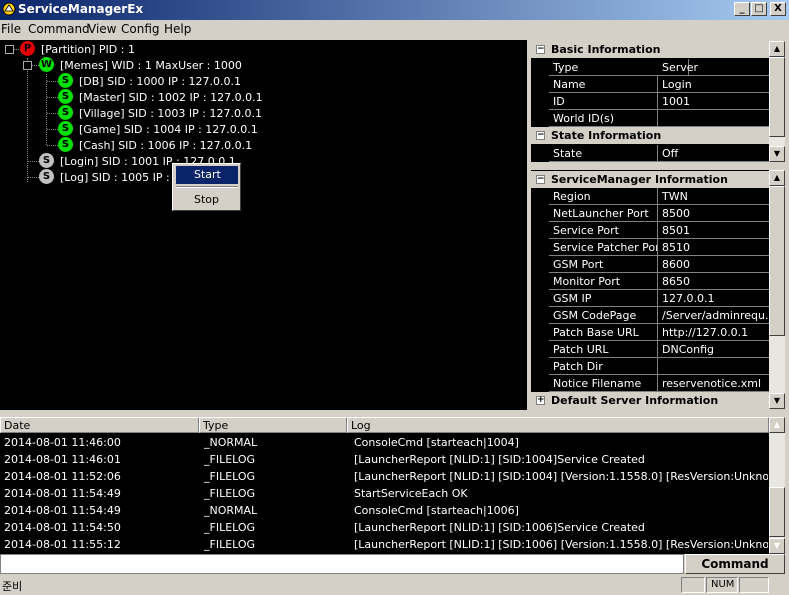 This screenshot has height=595, width=789. Describe the element at coordinates (650, 383) in the screenshot. I see `property-row: Notice Filename reservenotice.xml` at that location.